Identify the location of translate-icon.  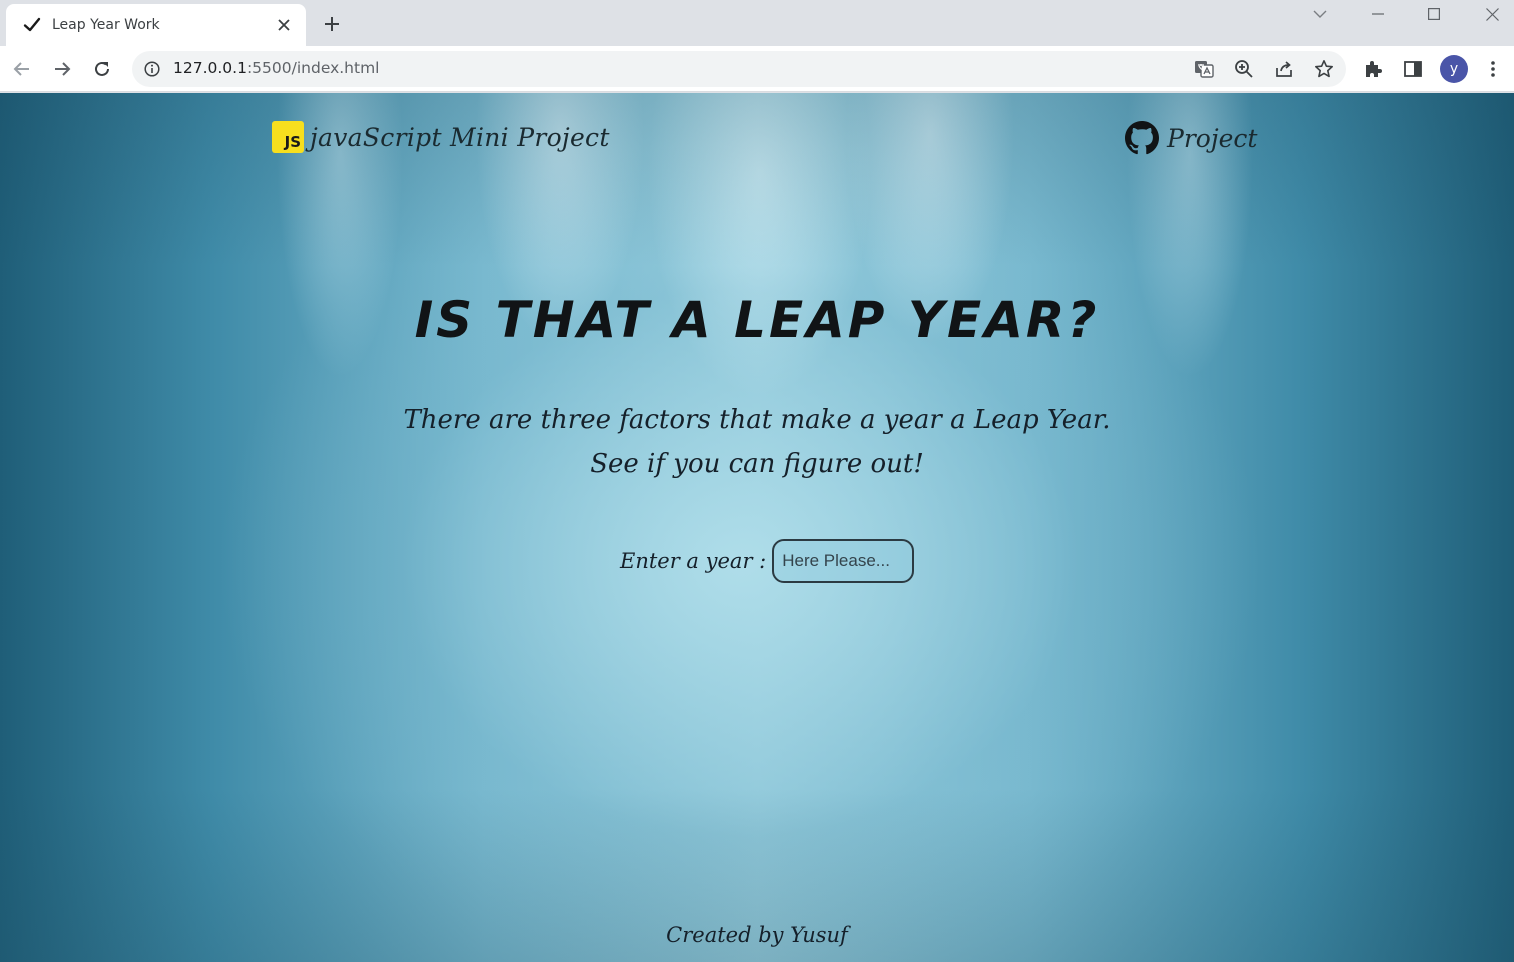
(1204, 69).